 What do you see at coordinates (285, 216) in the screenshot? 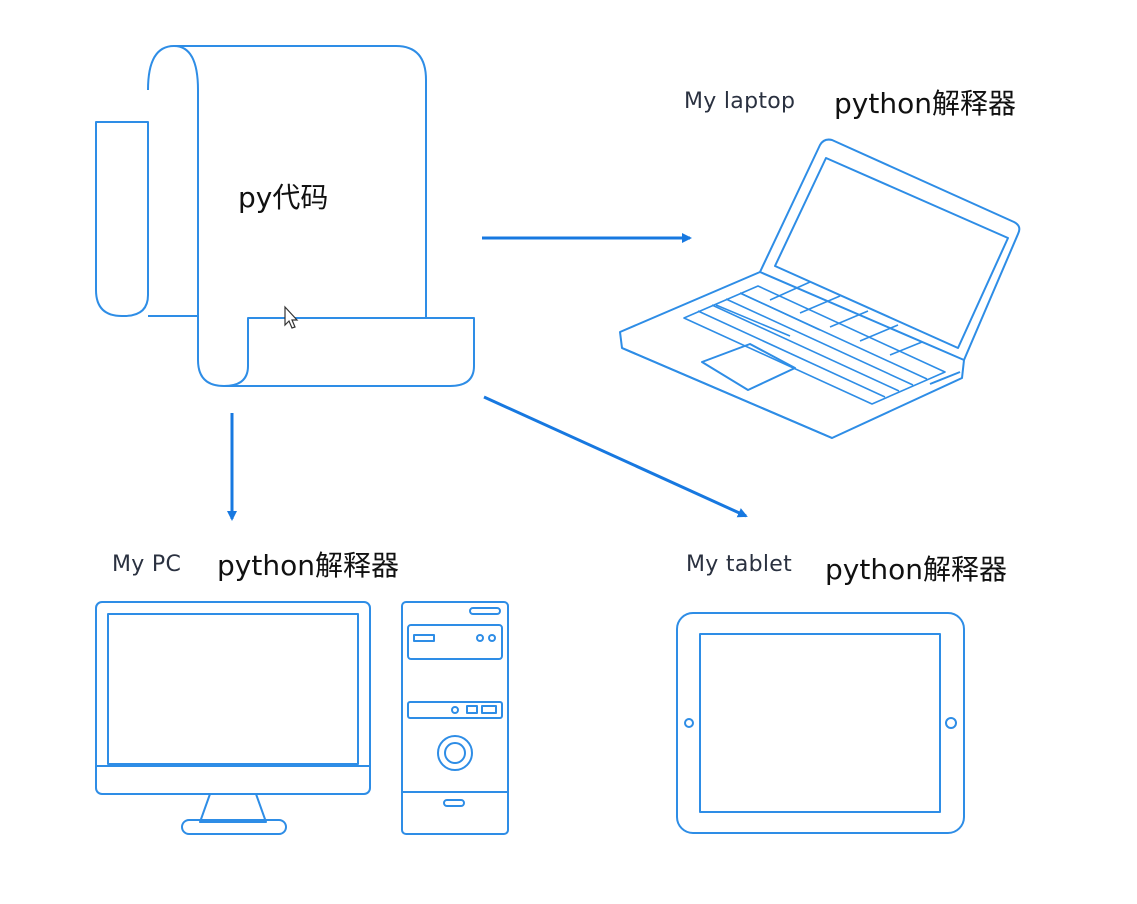
I see `scroll-icon` at bounding box center [285, 216].